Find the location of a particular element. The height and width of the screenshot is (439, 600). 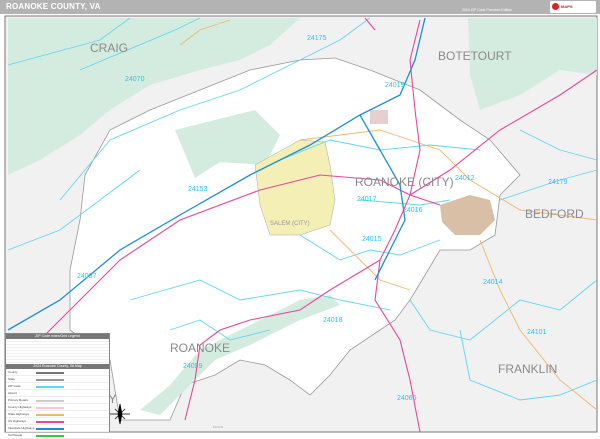

legend-item: US Highways is located at coordinates (57, 421).